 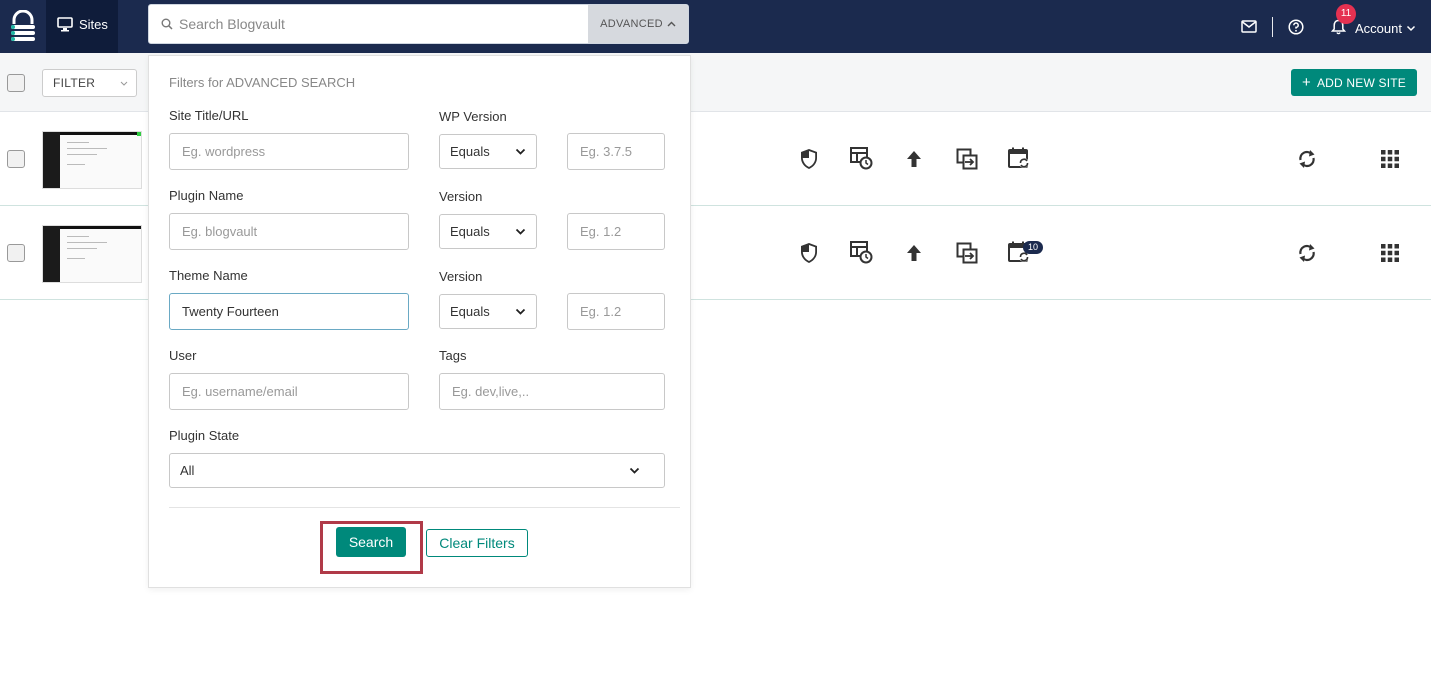 I want to click on theme-version-operator-select: Equals, so click(x=488, y=311).